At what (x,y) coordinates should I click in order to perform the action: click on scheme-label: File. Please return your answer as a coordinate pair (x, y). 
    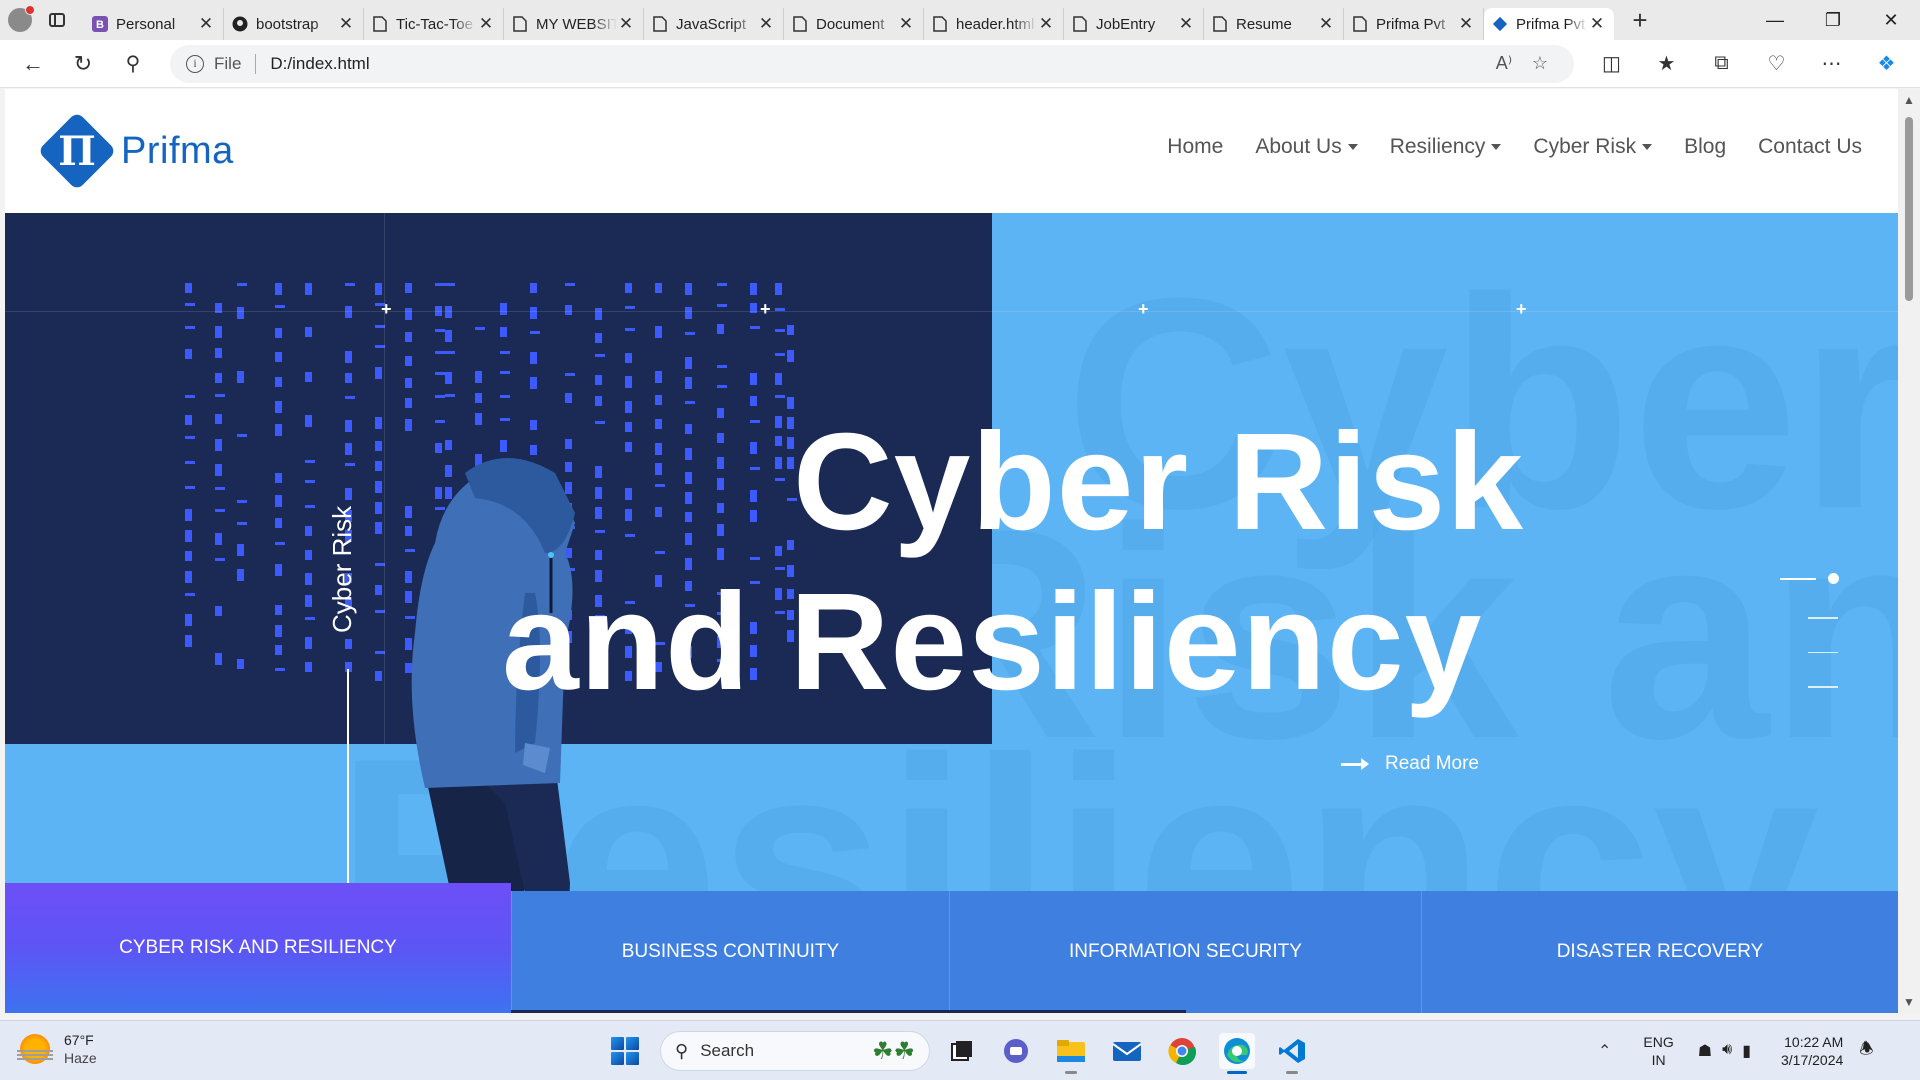
    Looking at the image, I should click on (228, 63).